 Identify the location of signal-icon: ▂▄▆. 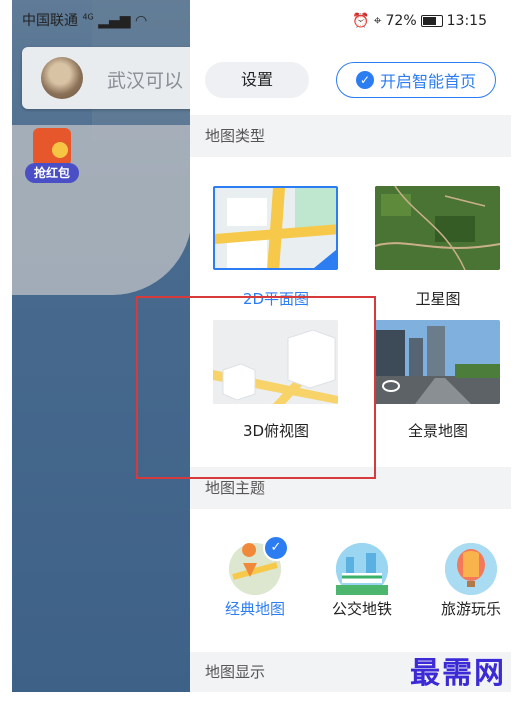
(114, 21).